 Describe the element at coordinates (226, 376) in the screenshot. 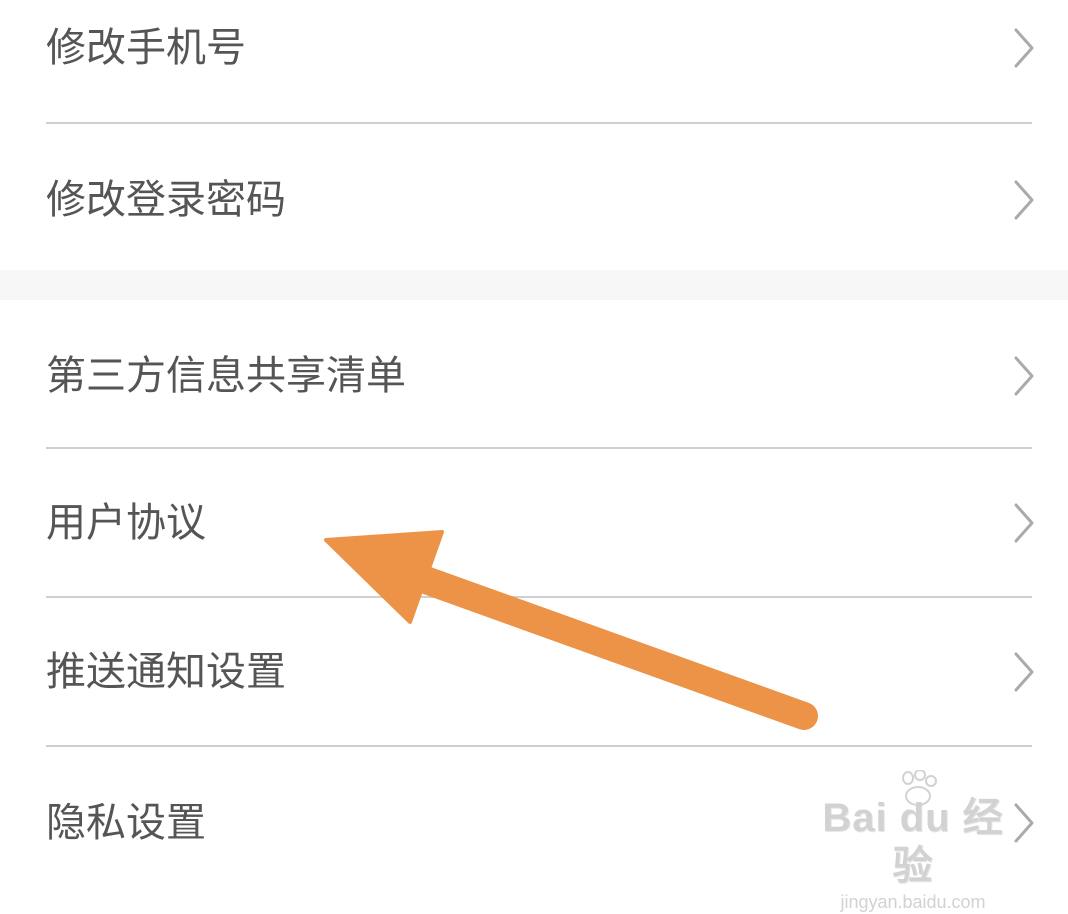

I see `settings-item-label: 第三方信息共享清单` at that location.